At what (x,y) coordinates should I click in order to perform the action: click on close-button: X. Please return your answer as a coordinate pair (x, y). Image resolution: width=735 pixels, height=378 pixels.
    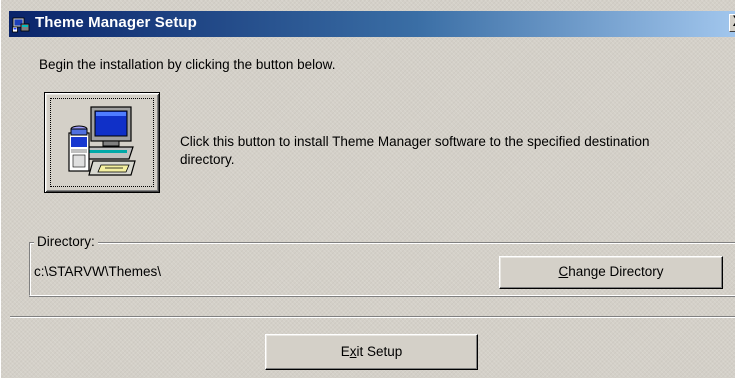
    Looking at the image, I should click on (732, 23).